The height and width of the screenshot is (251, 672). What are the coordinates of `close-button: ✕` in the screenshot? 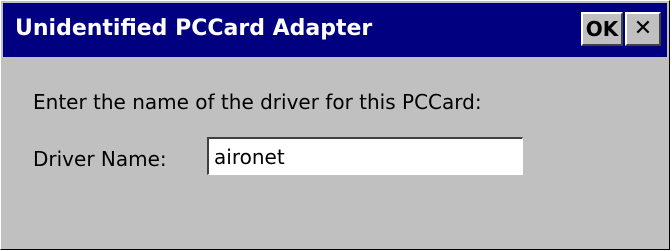 It's located at (643, 29).